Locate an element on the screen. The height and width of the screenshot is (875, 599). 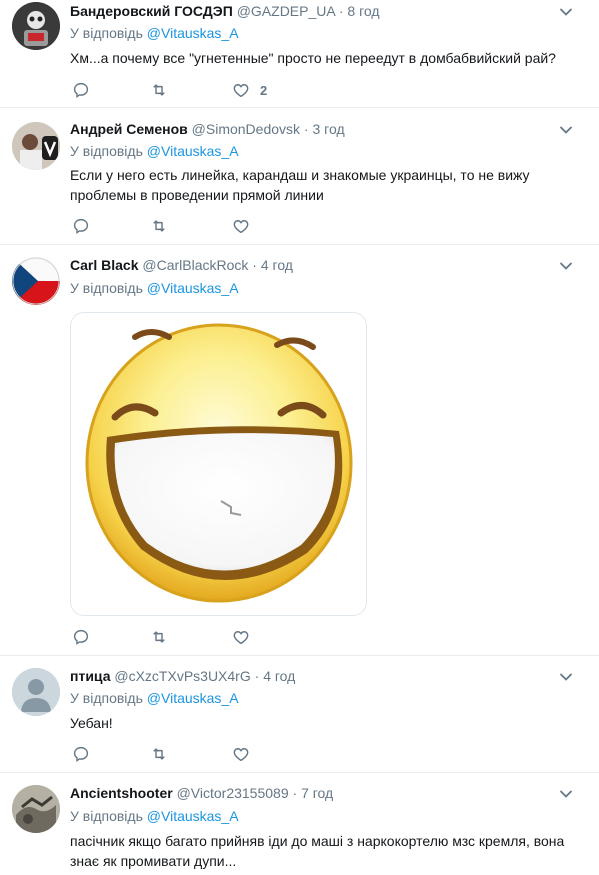
timestamp: 8 год is located at coordinates (363, 11).